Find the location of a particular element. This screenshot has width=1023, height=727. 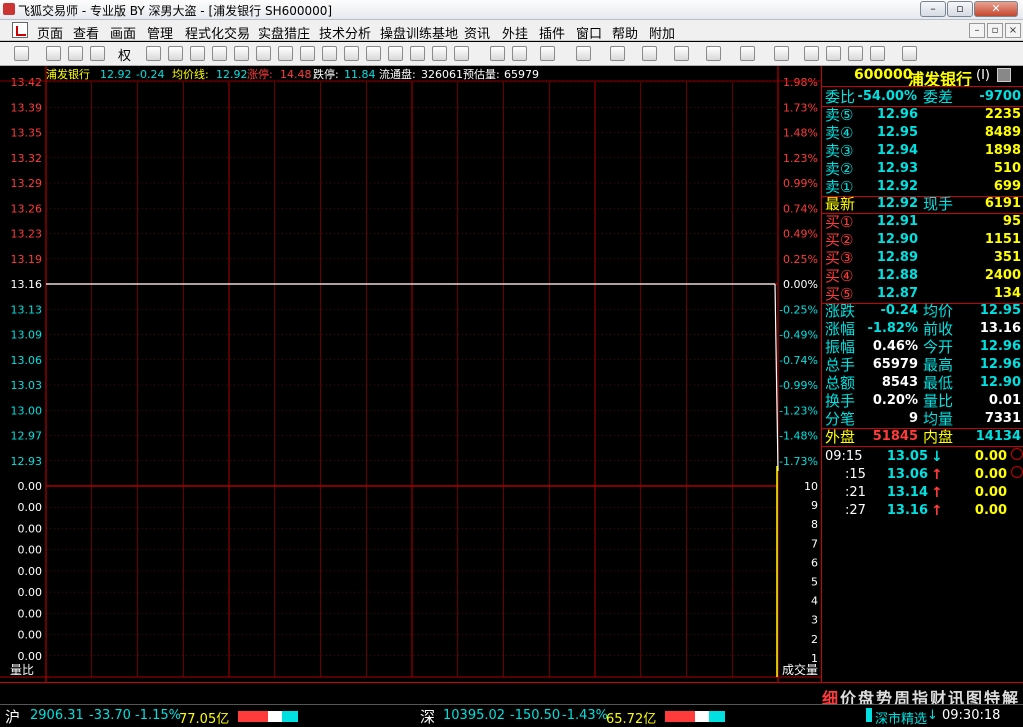

line-draw-icon is located at coordinates (519, 53).